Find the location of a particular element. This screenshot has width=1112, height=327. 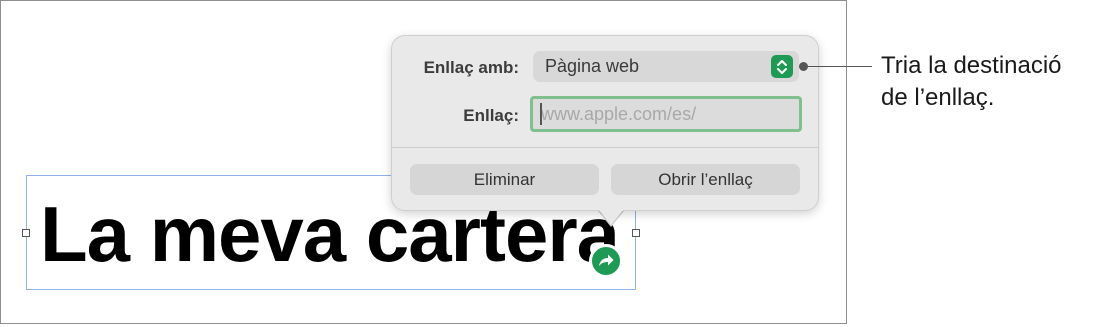

remove-link-button: Eliminar is located at coordinates (504, 179).